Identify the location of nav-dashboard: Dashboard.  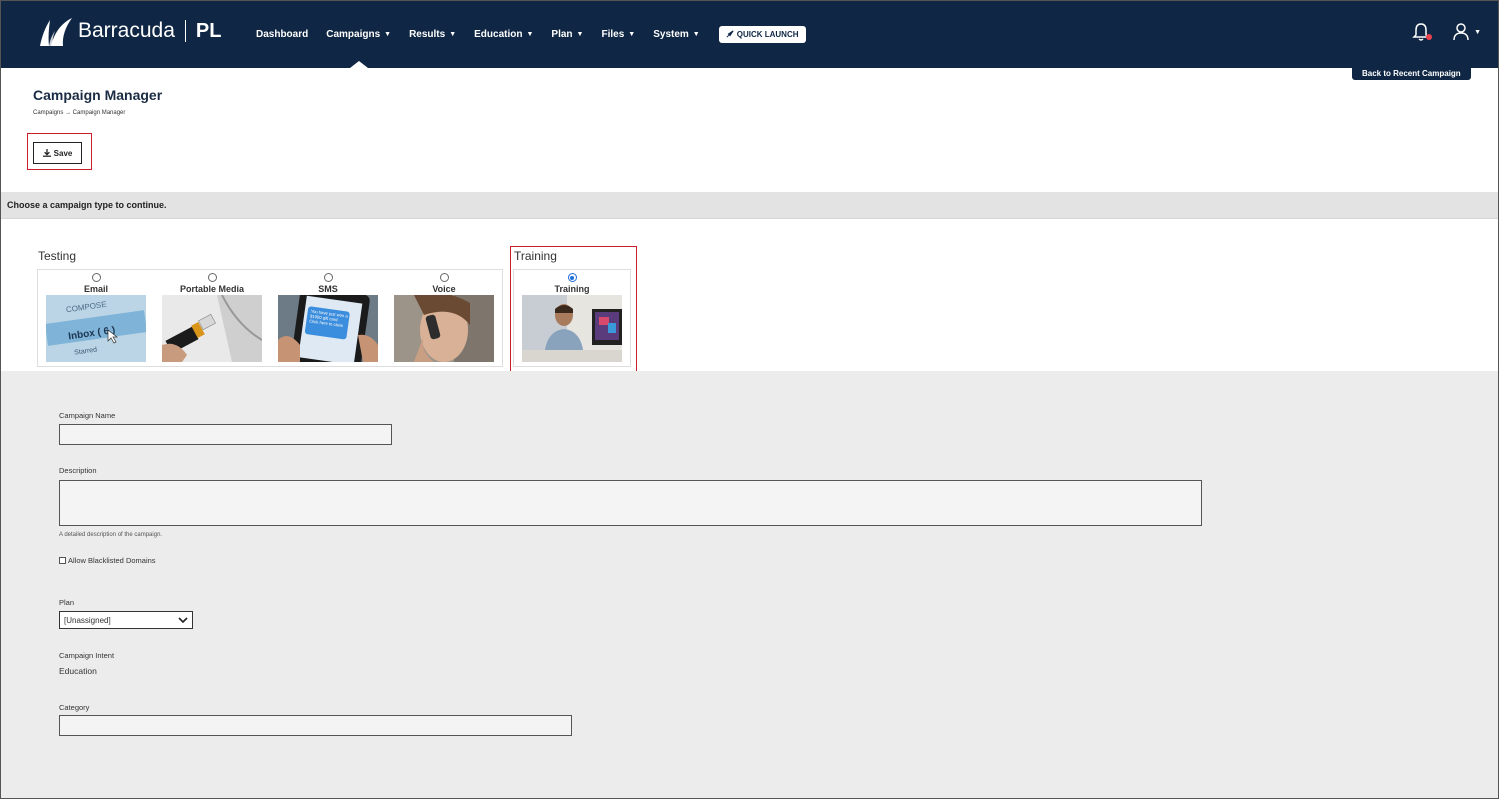
(282, 34).